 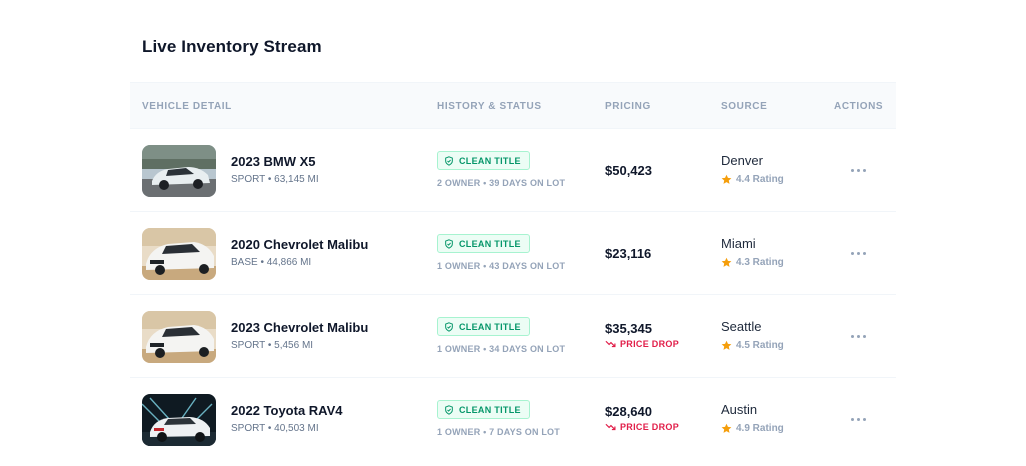 What do you see at coordinates (271, 262) in the screenshot?
I see `vehicle-trim-mileage: BASE • 44,866 MI` at bounding box center [271, 262].